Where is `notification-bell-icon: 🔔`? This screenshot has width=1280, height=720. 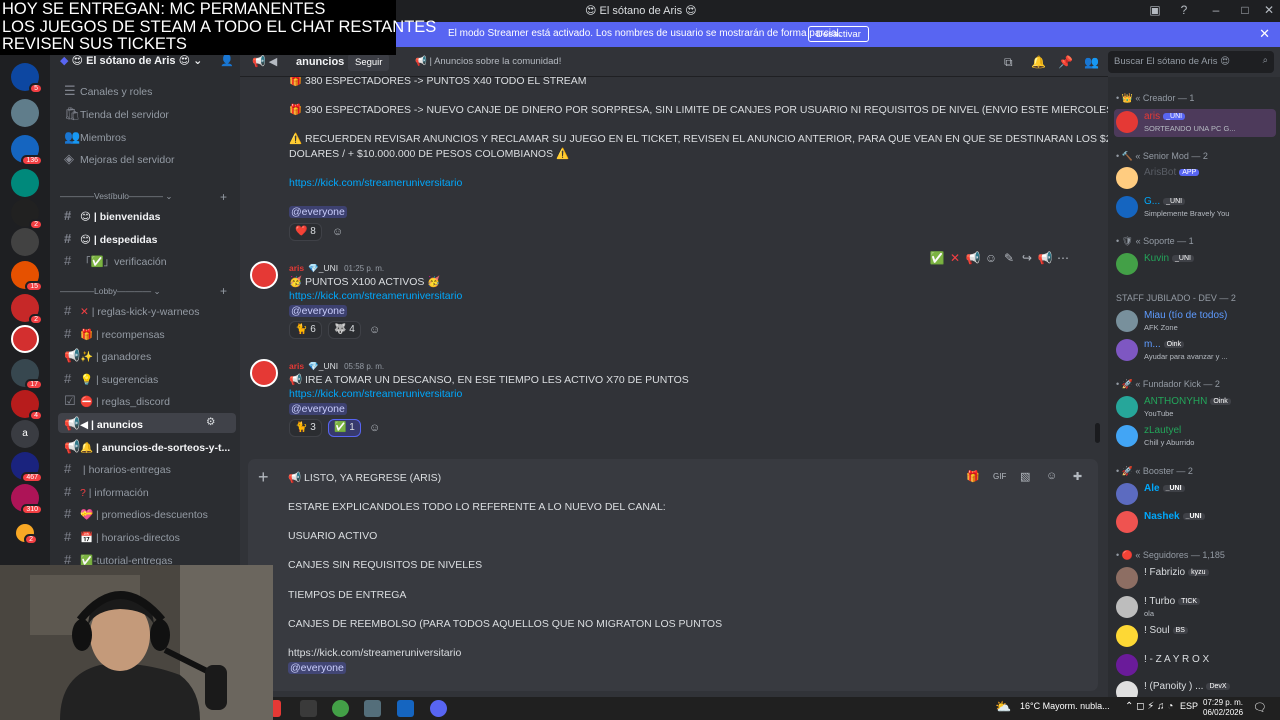
notification-bell-icon: 🔔 is located at coordinates (1038, 62).